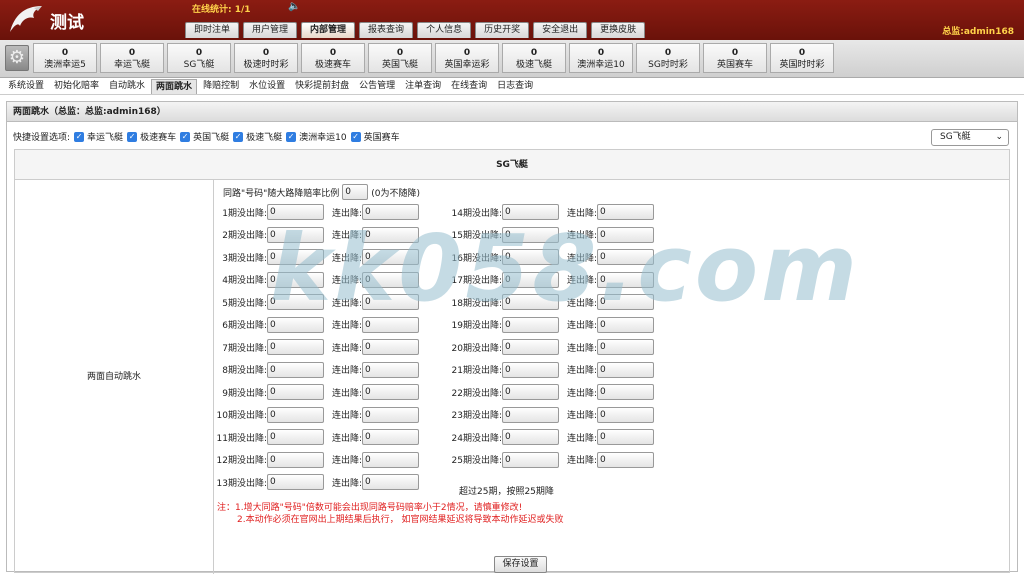 This screenshot has height=574, width=1024. What do you see at coordinates (520, 564) in the screenshot?
I see `save-button: 保存设置` at bounding box center [520, 564].